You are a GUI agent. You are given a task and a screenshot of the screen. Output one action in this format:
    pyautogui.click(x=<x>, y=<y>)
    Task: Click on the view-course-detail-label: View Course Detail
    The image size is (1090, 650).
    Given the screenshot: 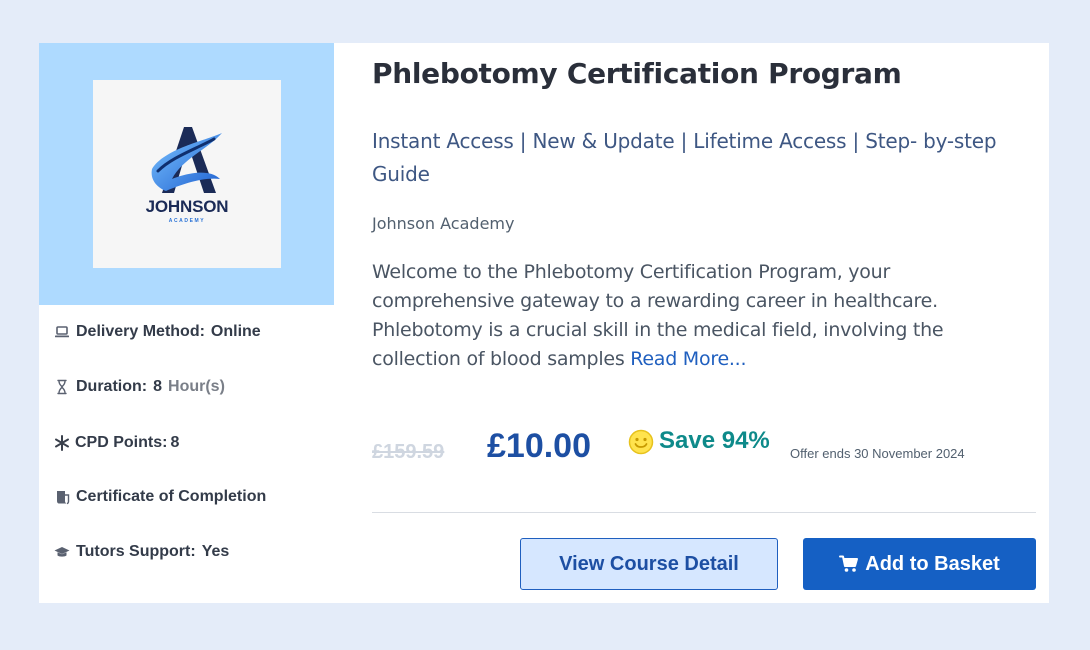 What is the action you would take?
    pyautogui.click(x=649, y=563)
    